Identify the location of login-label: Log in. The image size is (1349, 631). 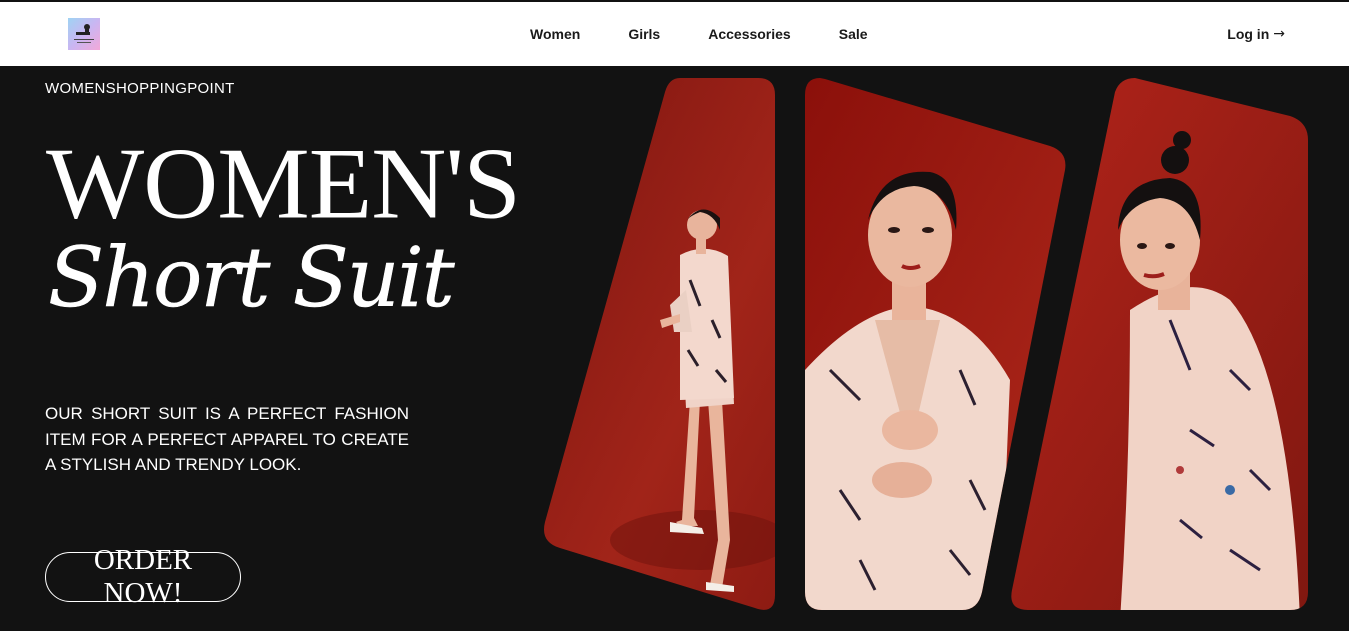
(1248, 34).